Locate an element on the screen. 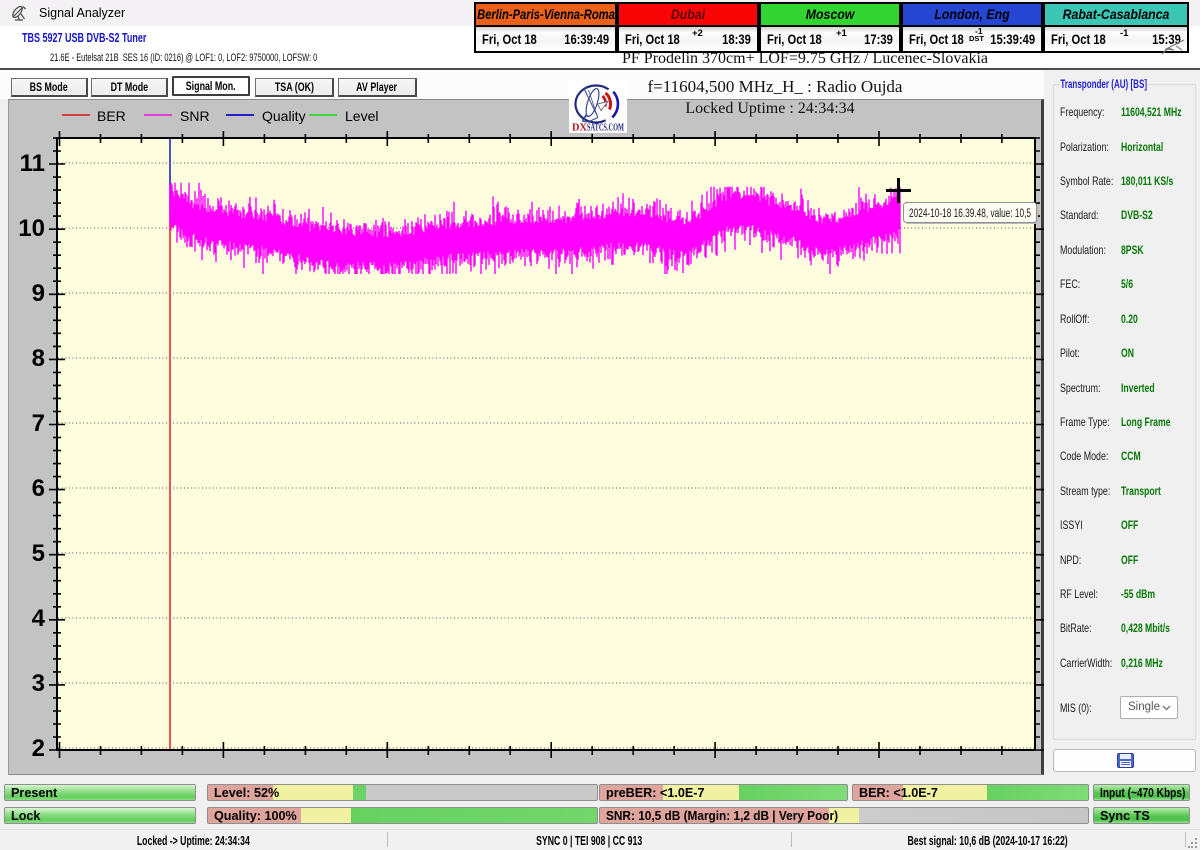 The height and width of the screenshot is (850, 1200). svg-text: 2 is located at coordinates (38, 748).